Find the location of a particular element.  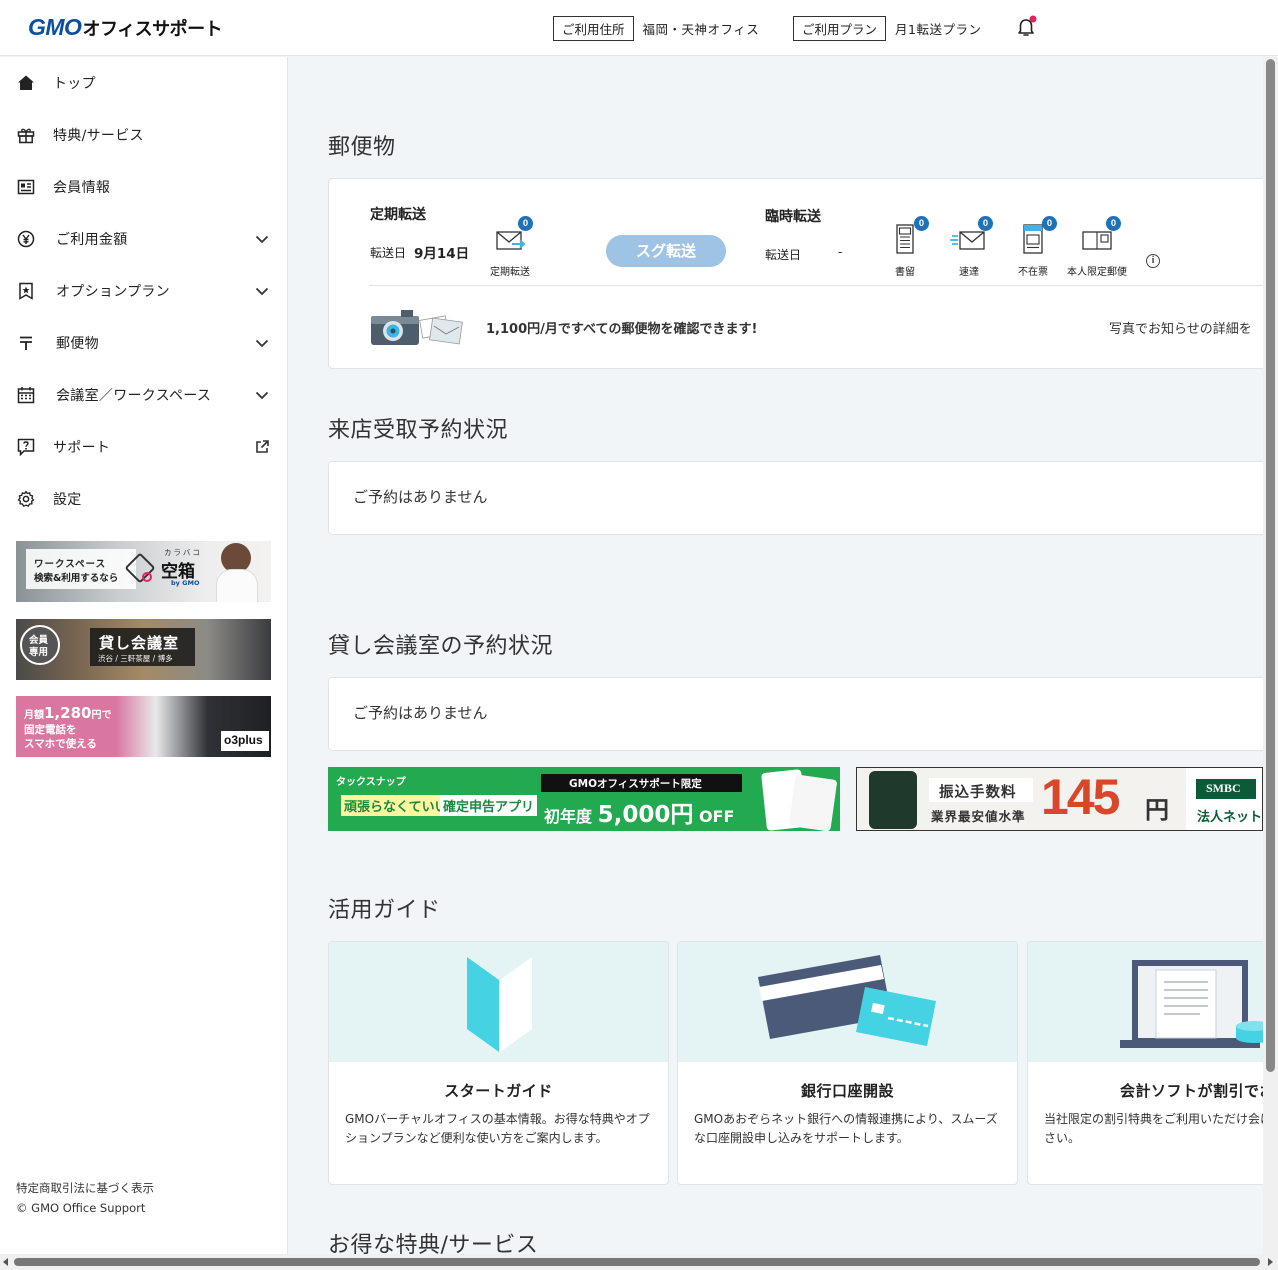

external-link-icon is located at coordinates (262, 447).